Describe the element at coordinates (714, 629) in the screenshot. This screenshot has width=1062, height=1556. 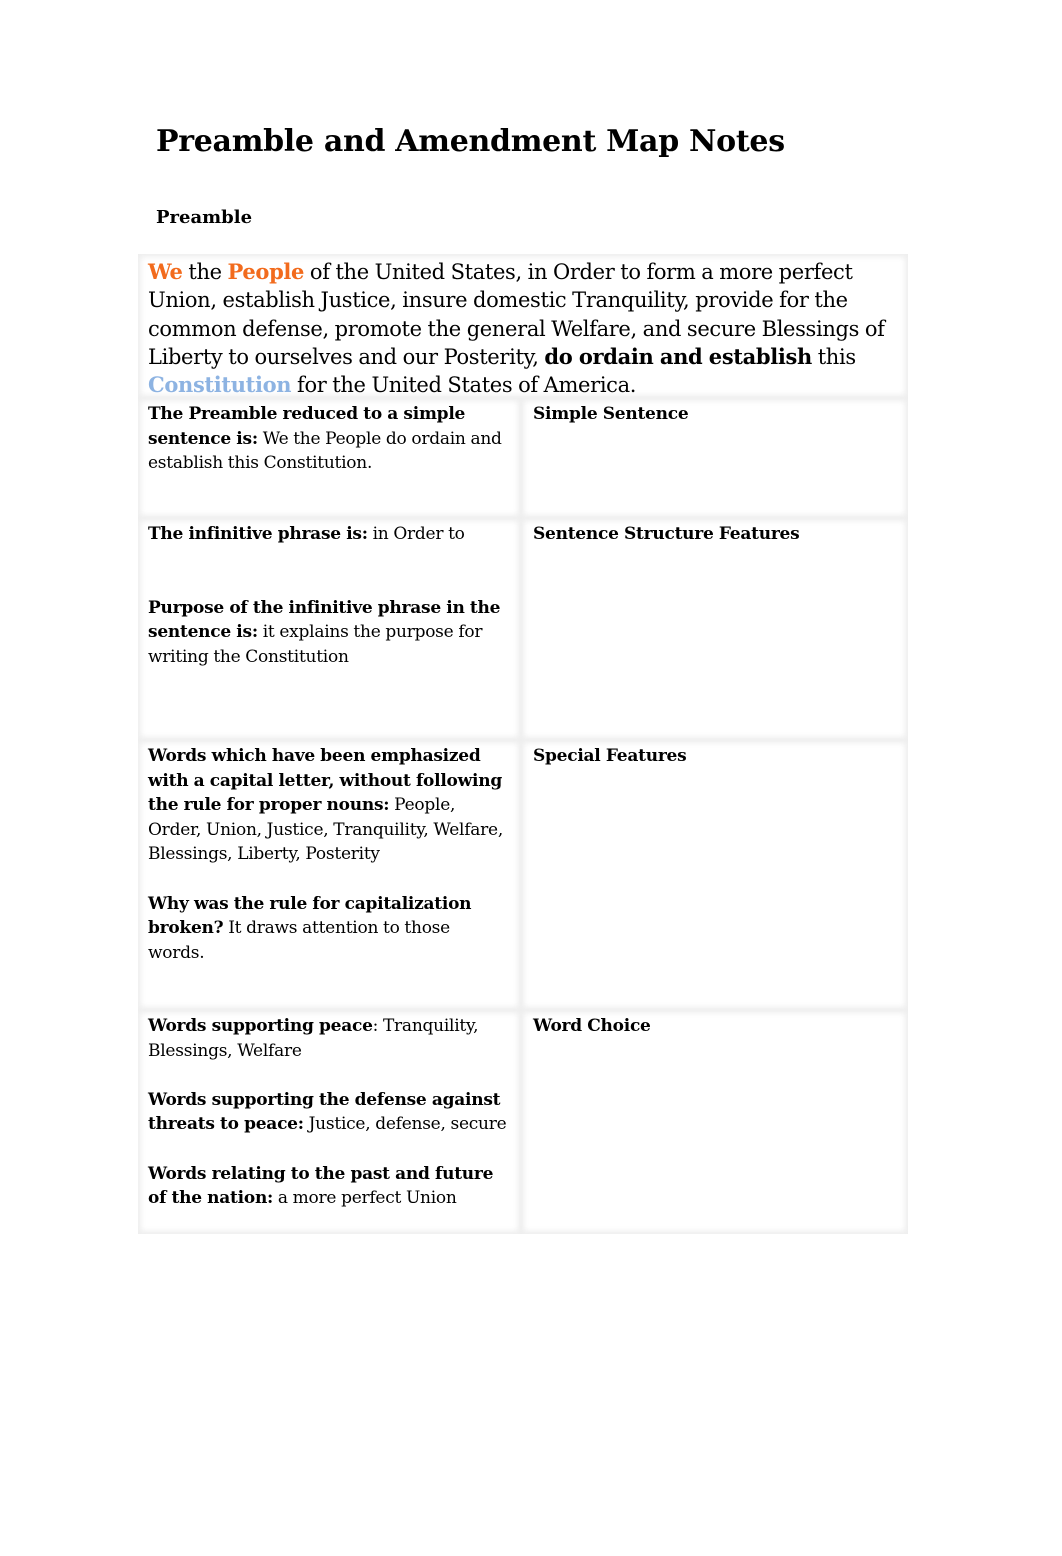
I see `category-cell: Sentence Structure Features` at that location.